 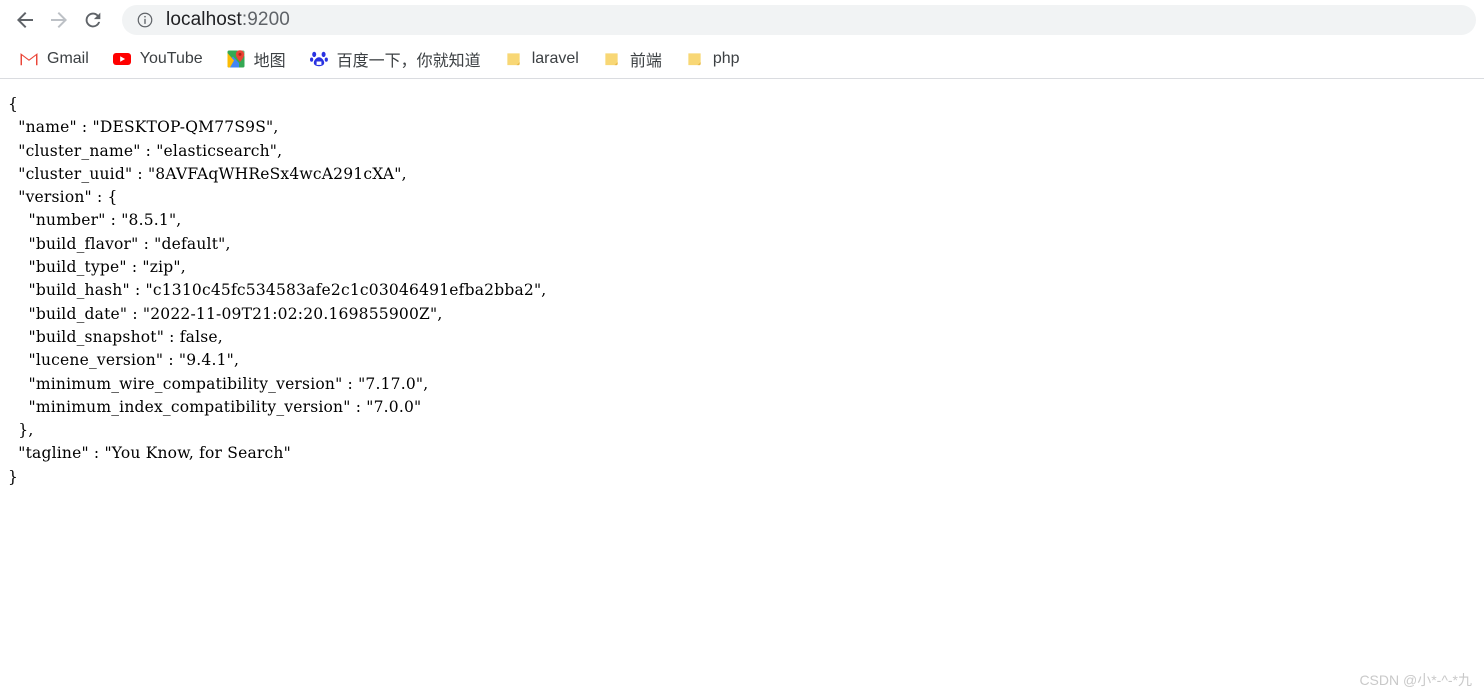 I want to click on youtube-icon, so click(x=121, y=59).